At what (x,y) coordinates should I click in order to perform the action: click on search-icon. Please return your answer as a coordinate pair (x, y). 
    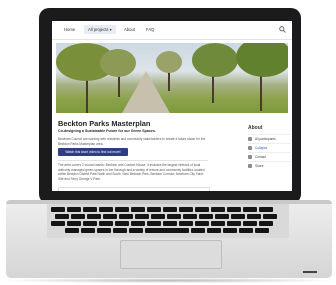
    Looking at the image, I should click on (282, 29).